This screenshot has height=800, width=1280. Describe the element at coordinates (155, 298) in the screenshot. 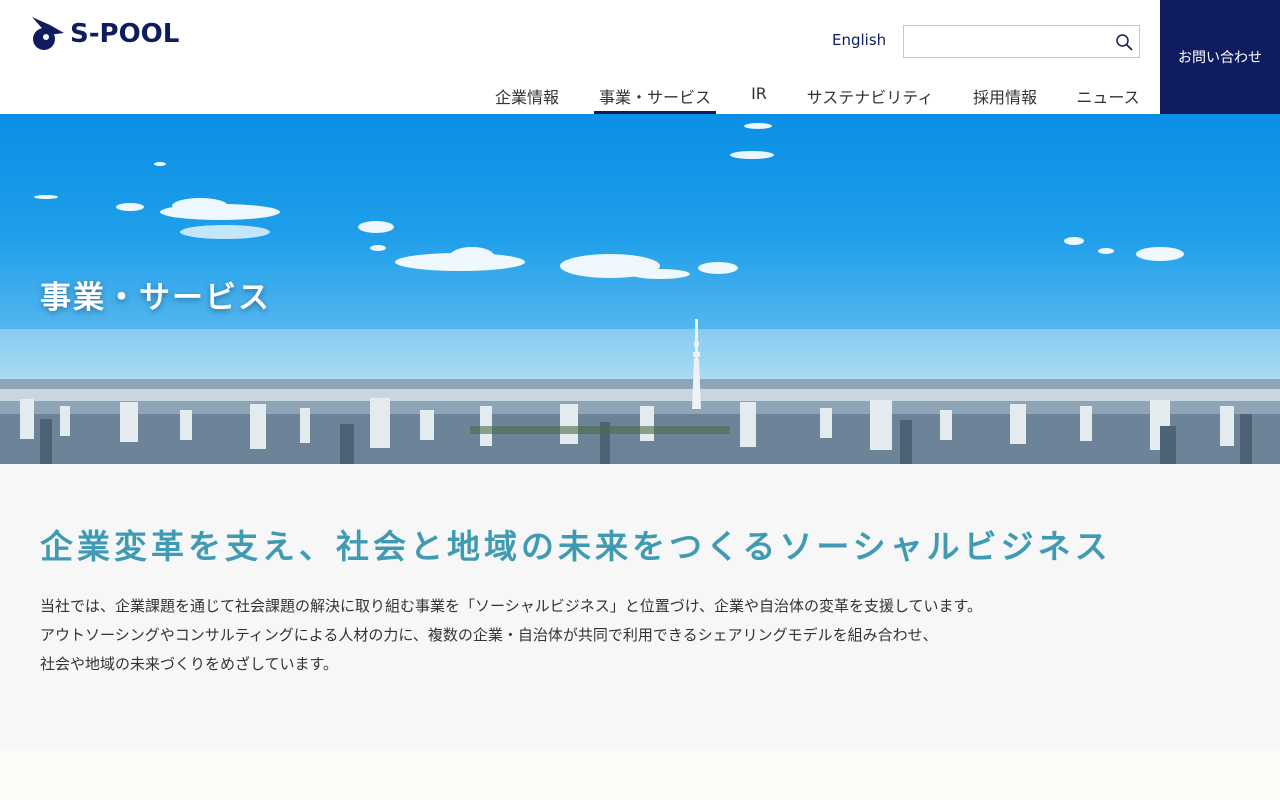

I see `page-title: 事業・サービス` at that location.